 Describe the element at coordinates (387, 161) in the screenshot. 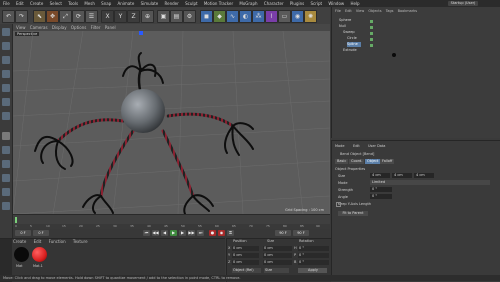

I see `tab-falloff: Falloff` at that location.